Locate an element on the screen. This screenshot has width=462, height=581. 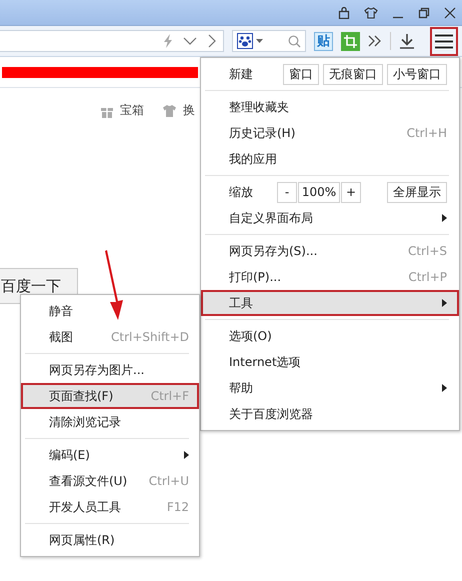
menu-item: 整理收藏夹 is located at coordinates (330, 107).